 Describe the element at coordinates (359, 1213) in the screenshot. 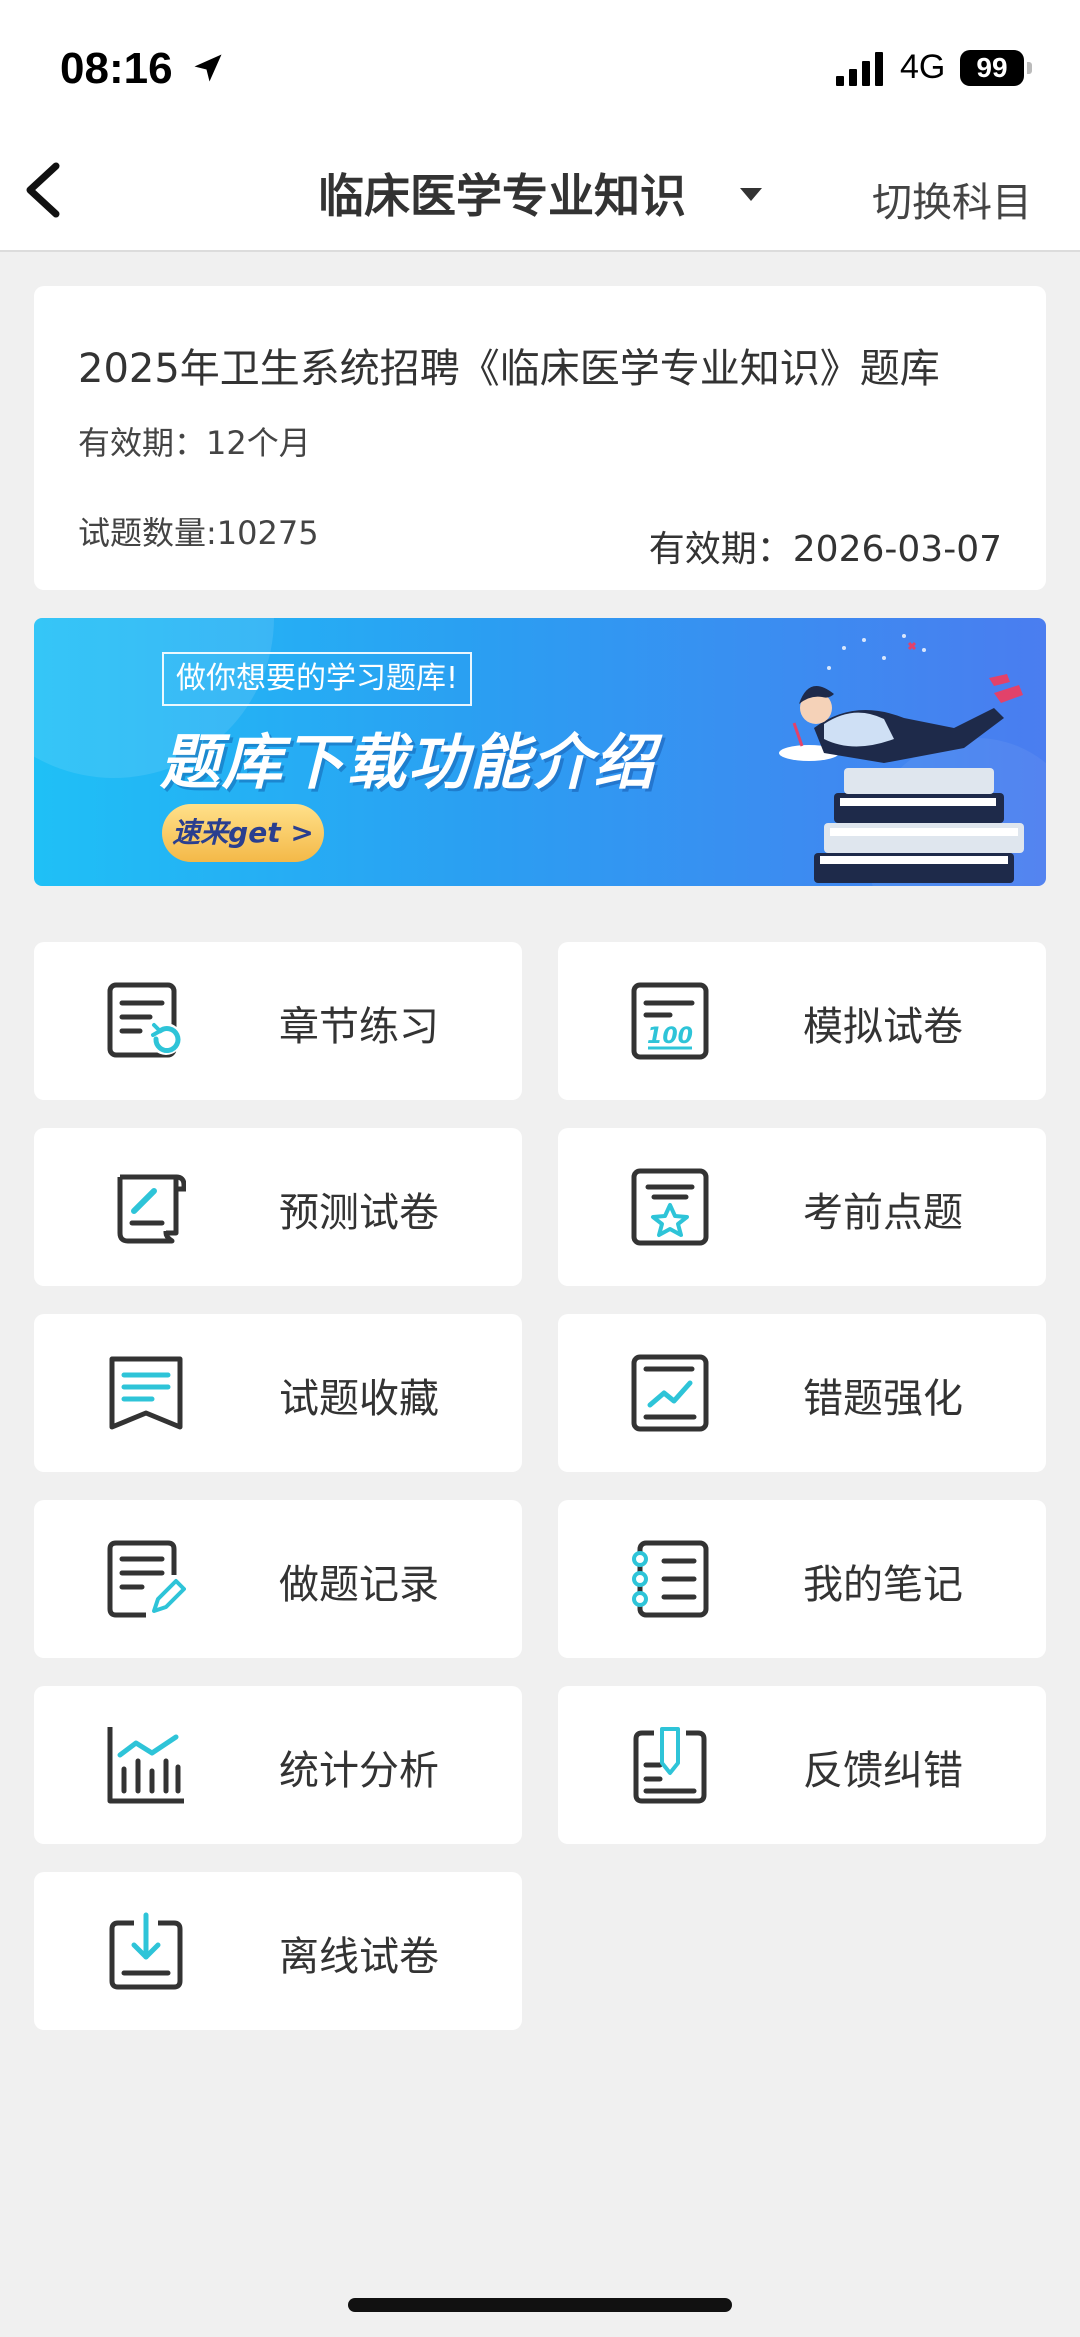

I see `menu-label: 预测试卷` at that location.